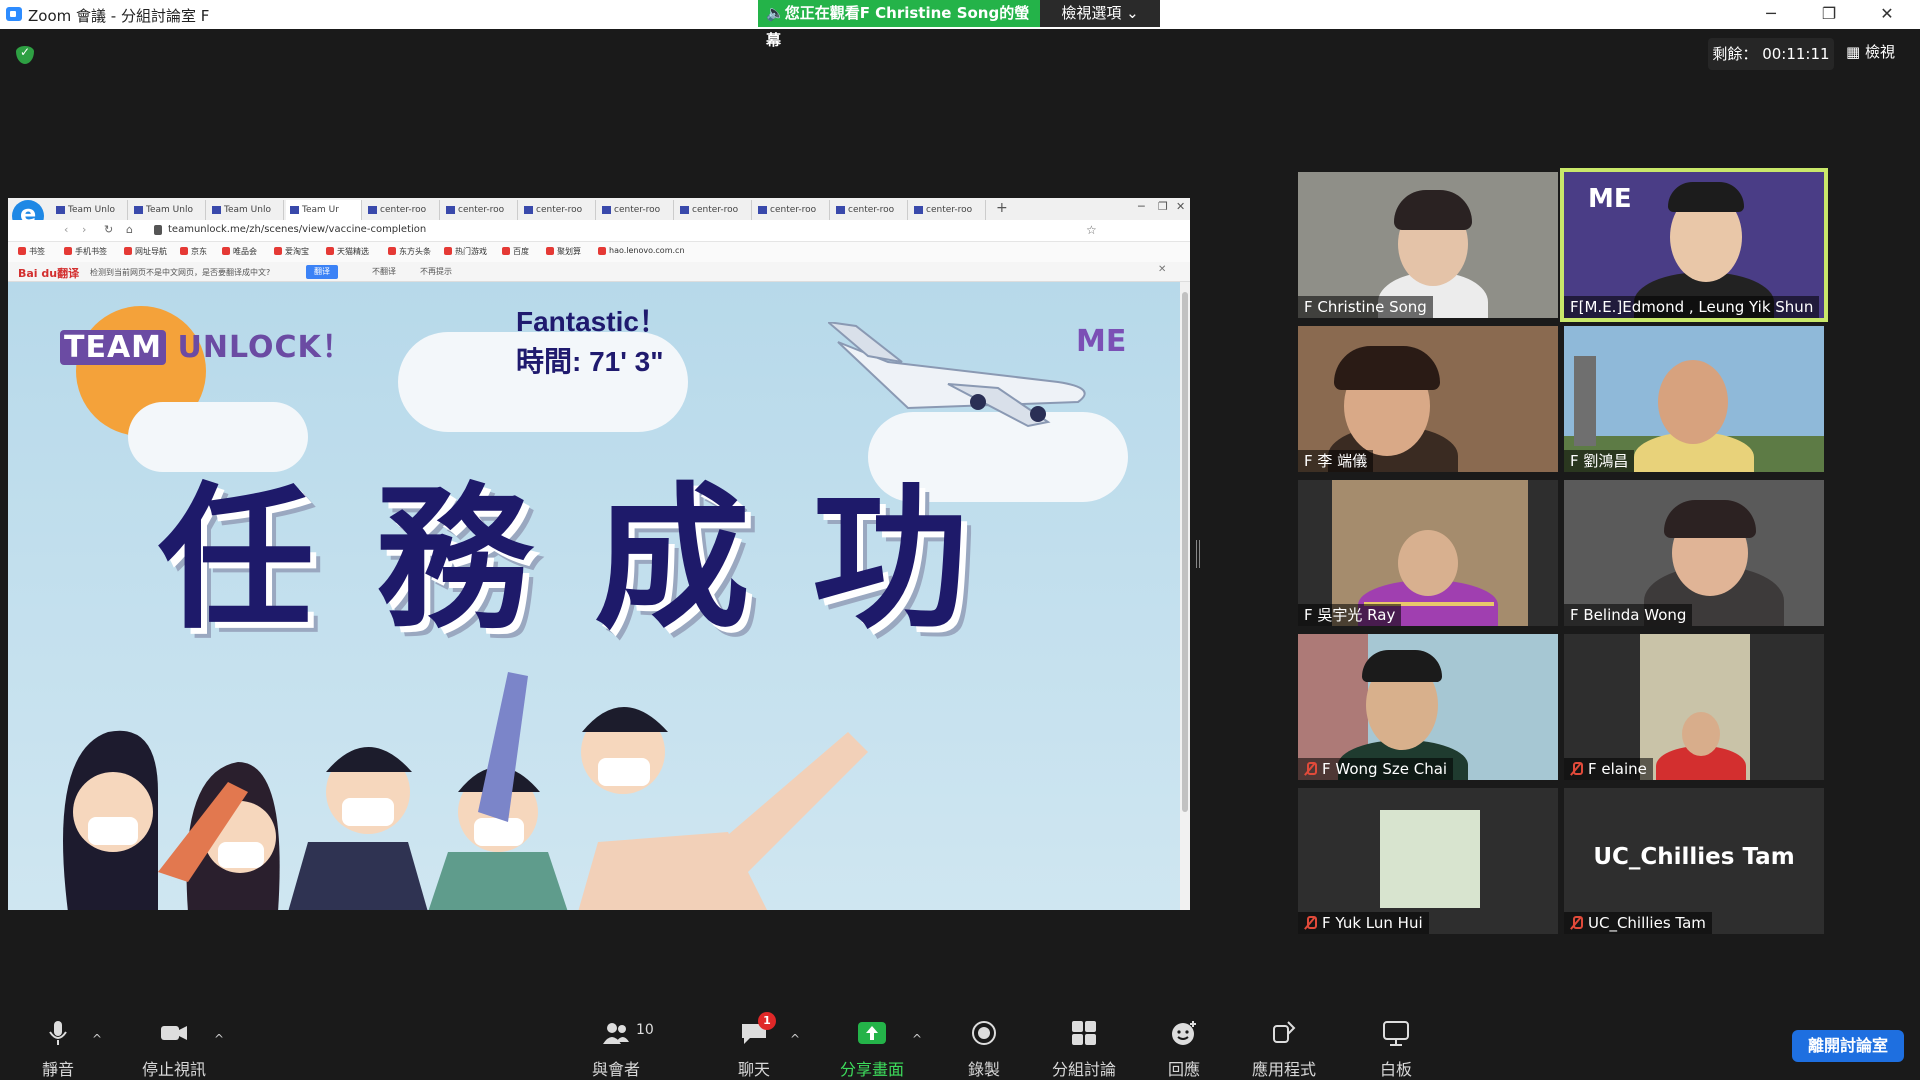 This screenshot has height=1080, width=1920. I want to click on whiteboard-icon, so click(1396, 1033).